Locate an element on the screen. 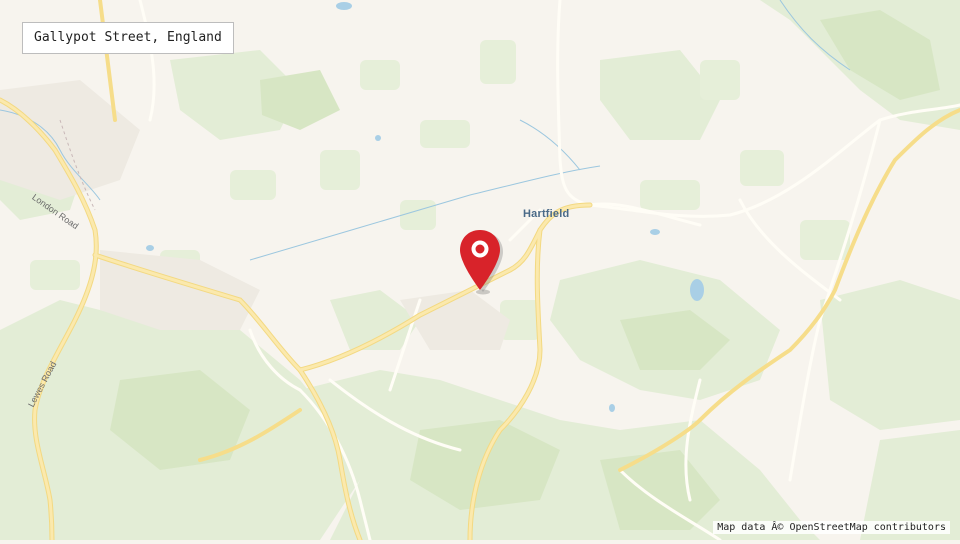 This screenshot has height=544, width=960. place-label-hartfield: Hartfield is located at coordinates (546, 214).